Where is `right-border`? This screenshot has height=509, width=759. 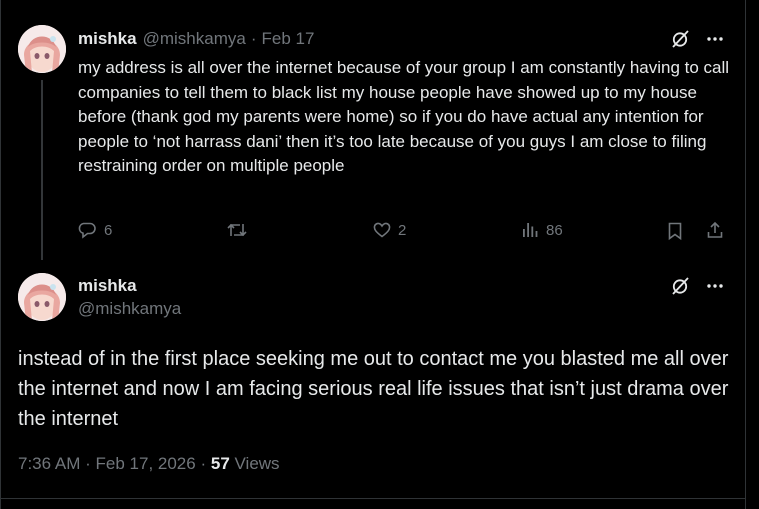 right-border is located at coordinates (745, 254).